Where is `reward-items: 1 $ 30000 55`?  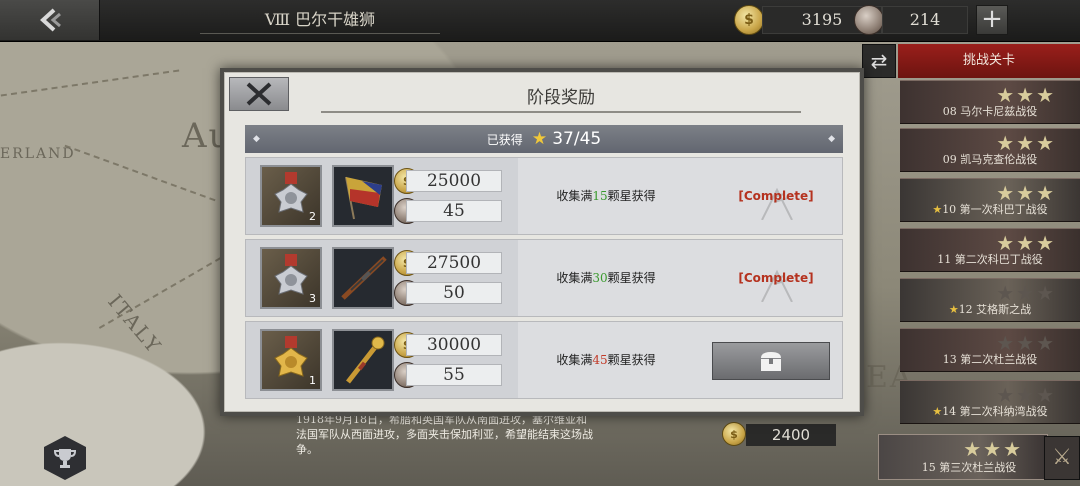 reward-items: 1 $ 30000 55 is located at coordinates (382, 360).